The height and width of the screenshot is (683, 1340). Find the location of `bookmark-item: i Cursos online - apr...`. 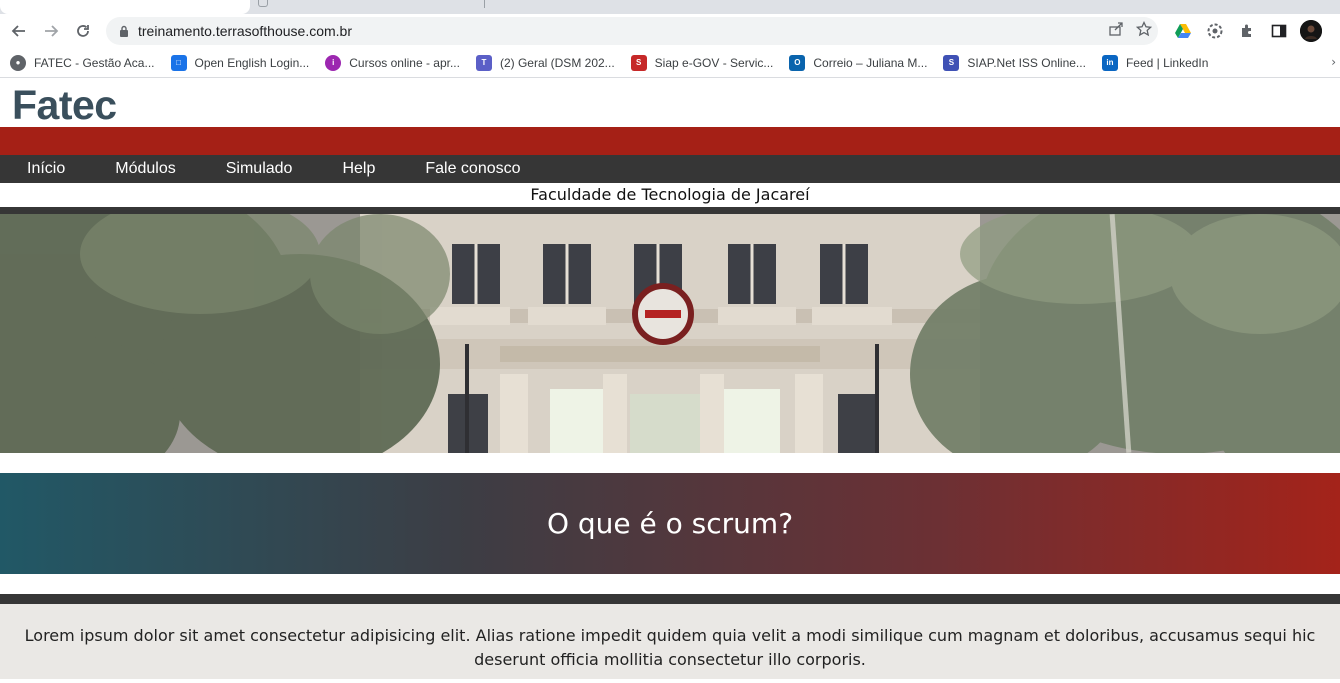

bookmark-item: i Cursos online - apr... is located at coordinates (392, 62).